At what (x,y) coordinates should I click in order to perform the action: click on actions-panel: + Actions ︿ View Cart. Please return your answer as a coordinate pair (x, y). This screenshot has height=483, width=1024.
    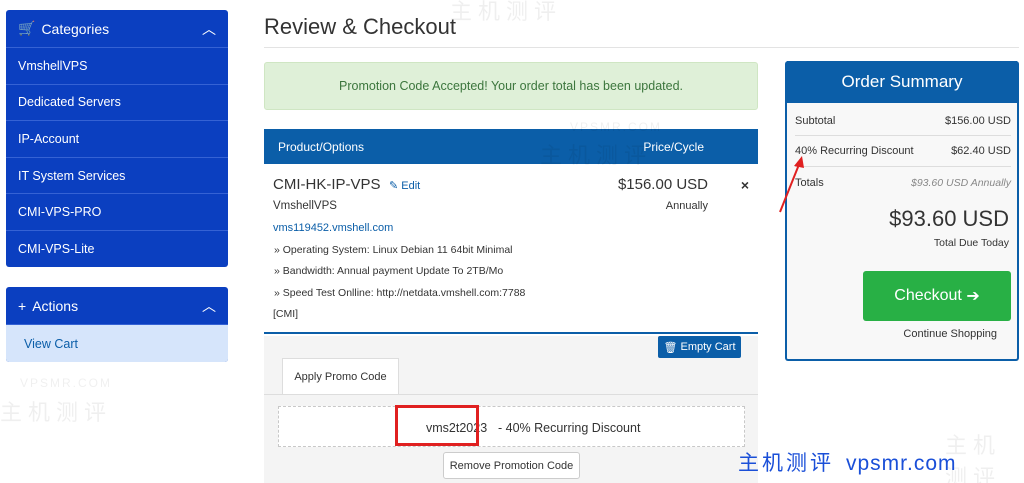
    Looking at the image, I should click on (117, 324).